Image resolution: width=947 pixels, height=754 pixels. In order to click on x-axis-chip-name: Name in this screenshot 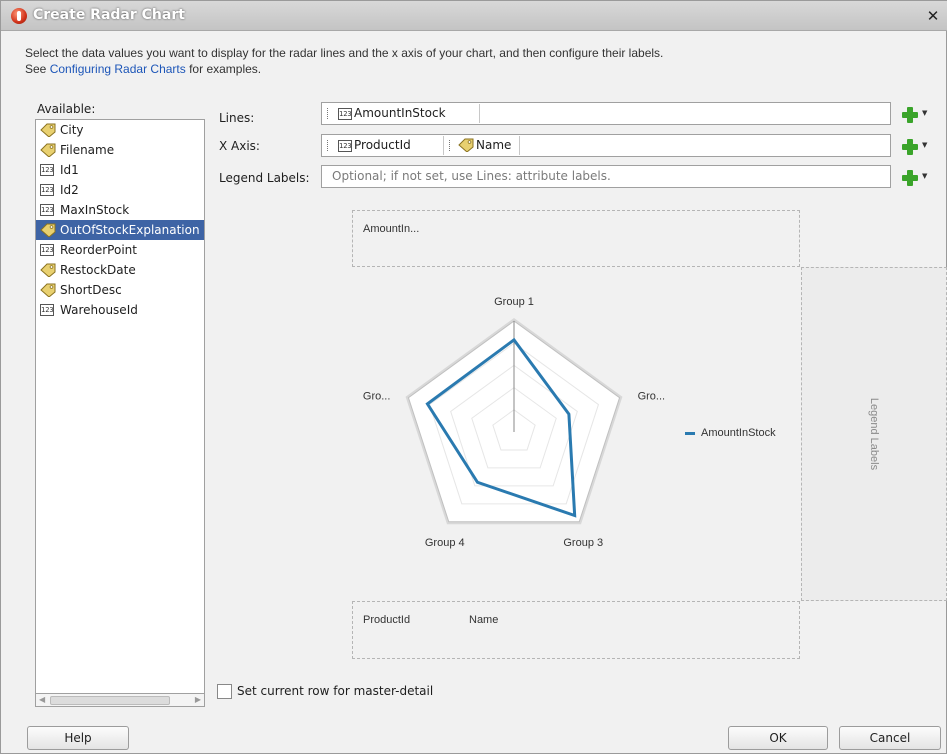, I will do `click(483, 145)`.